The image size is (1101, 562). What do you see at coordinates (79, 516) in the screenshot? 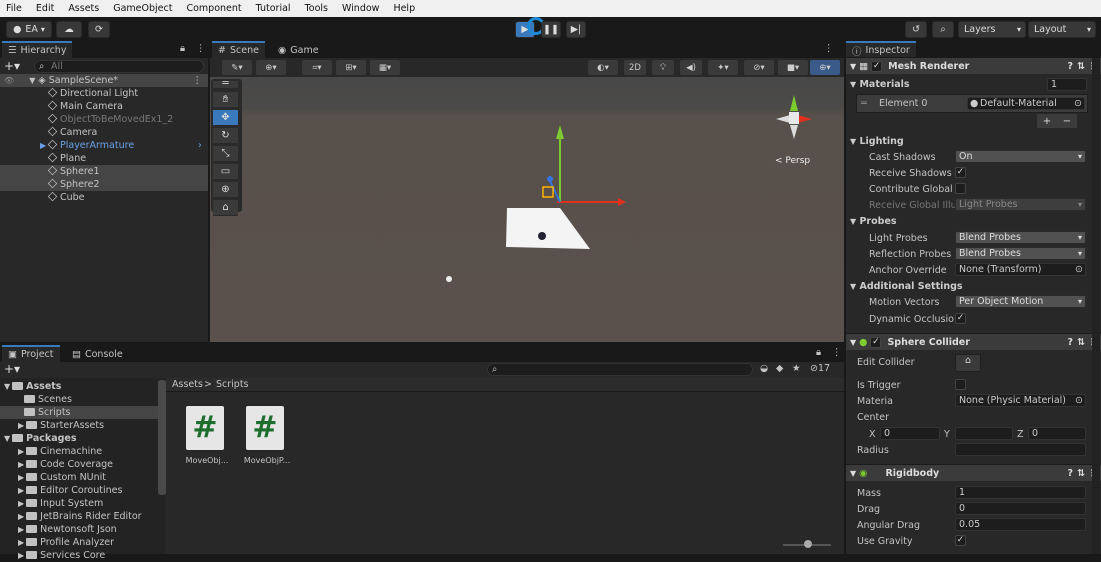
I see `project-tree-item: ▶ JetBrains Rider Editor` at bounding box center [79, 516].